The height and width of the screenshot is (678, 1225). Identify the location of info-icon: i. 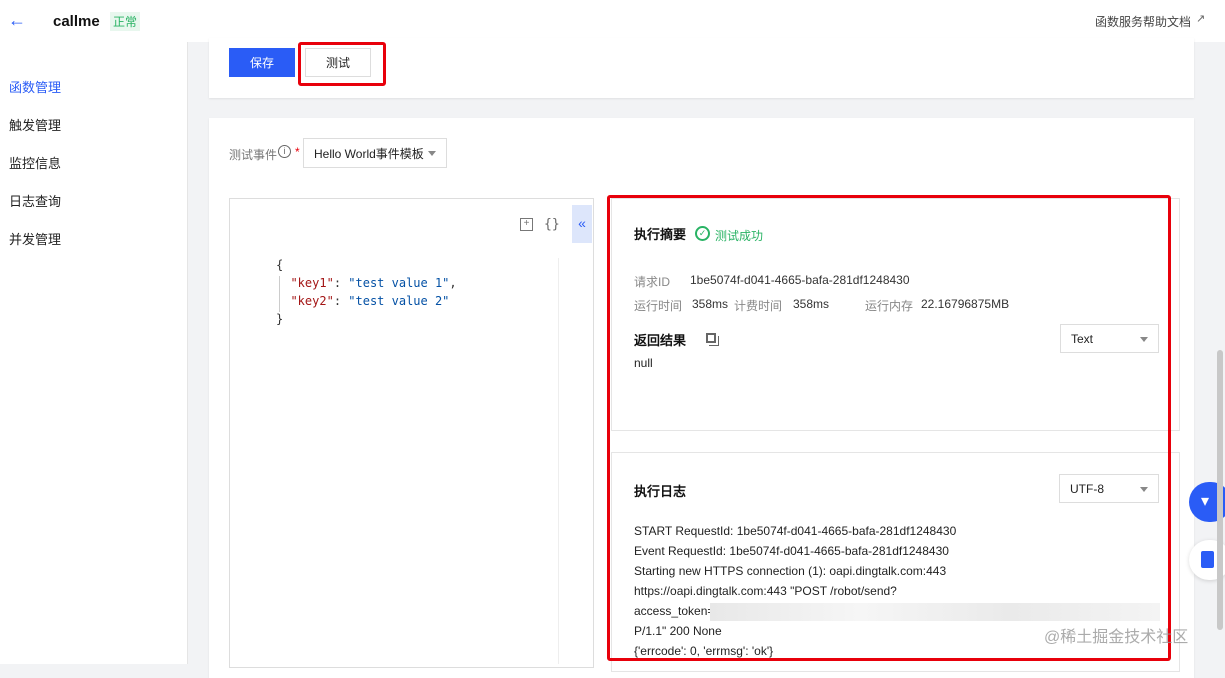
(284, 151).